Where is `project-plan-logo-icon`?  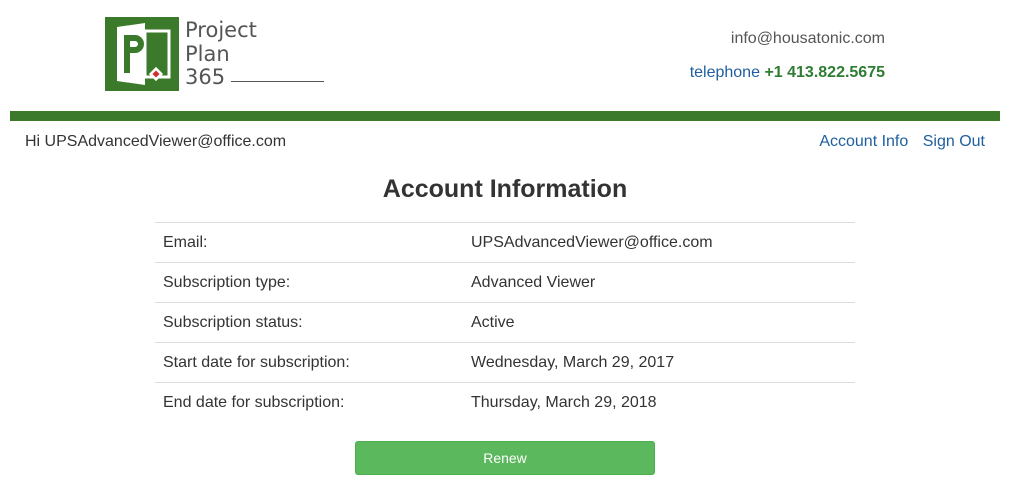 project-plan-logo-icon is located at coordinates (142, 54).